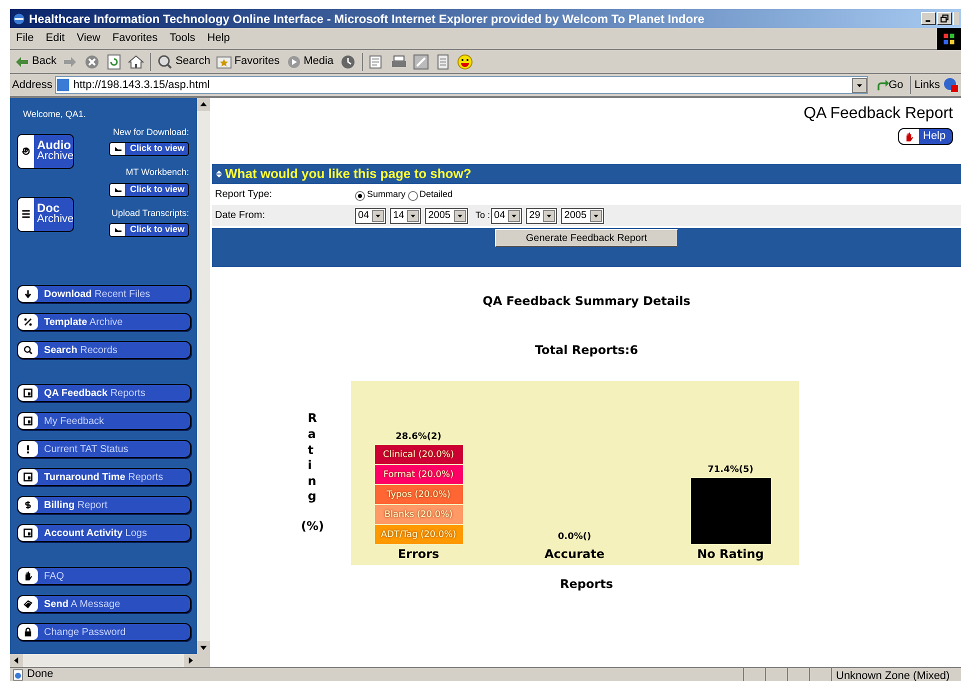 Image resolution: width=961 pixels, height=681 pixels. I want to click on archive-button: Audio Archive, so click(45, 151).